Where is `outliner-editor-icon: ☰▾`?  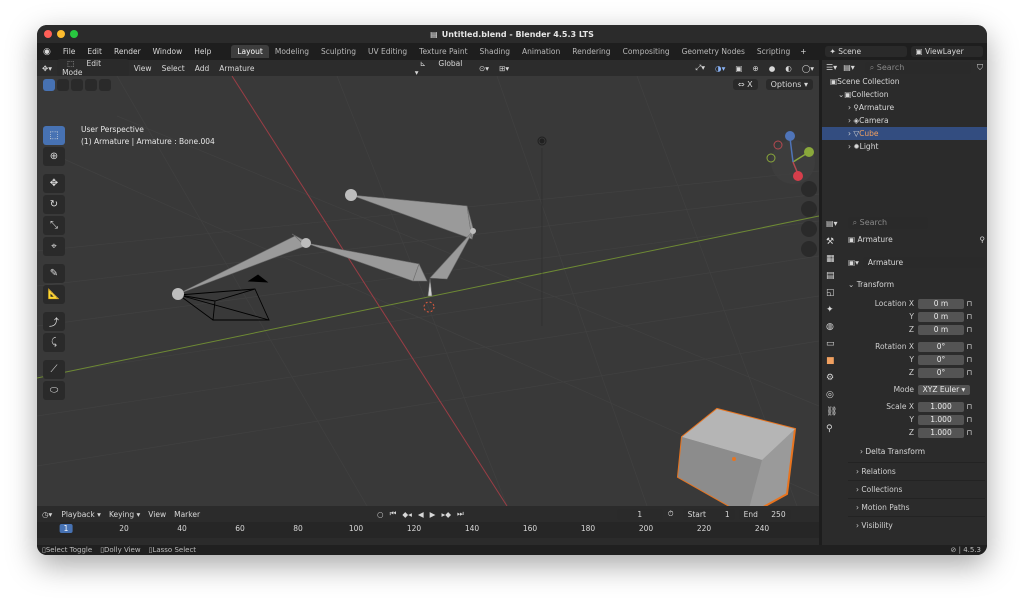
outliner-editor-icon: ☰▾ is located at coordinates (831, 67).